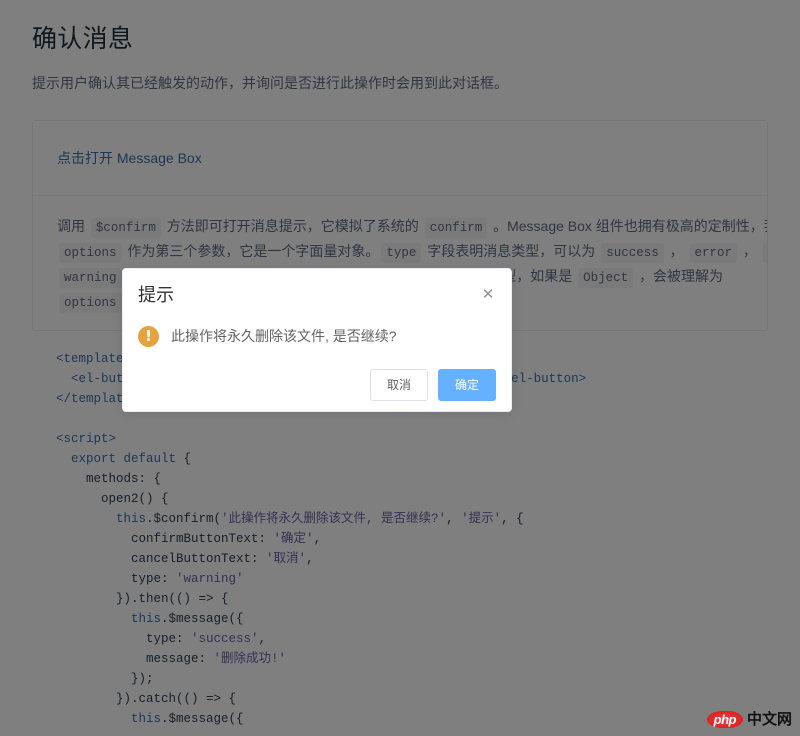  Describe the element at coordinates (466, 385) in the screenshot. I see `confirm-button: 确定` at that location.